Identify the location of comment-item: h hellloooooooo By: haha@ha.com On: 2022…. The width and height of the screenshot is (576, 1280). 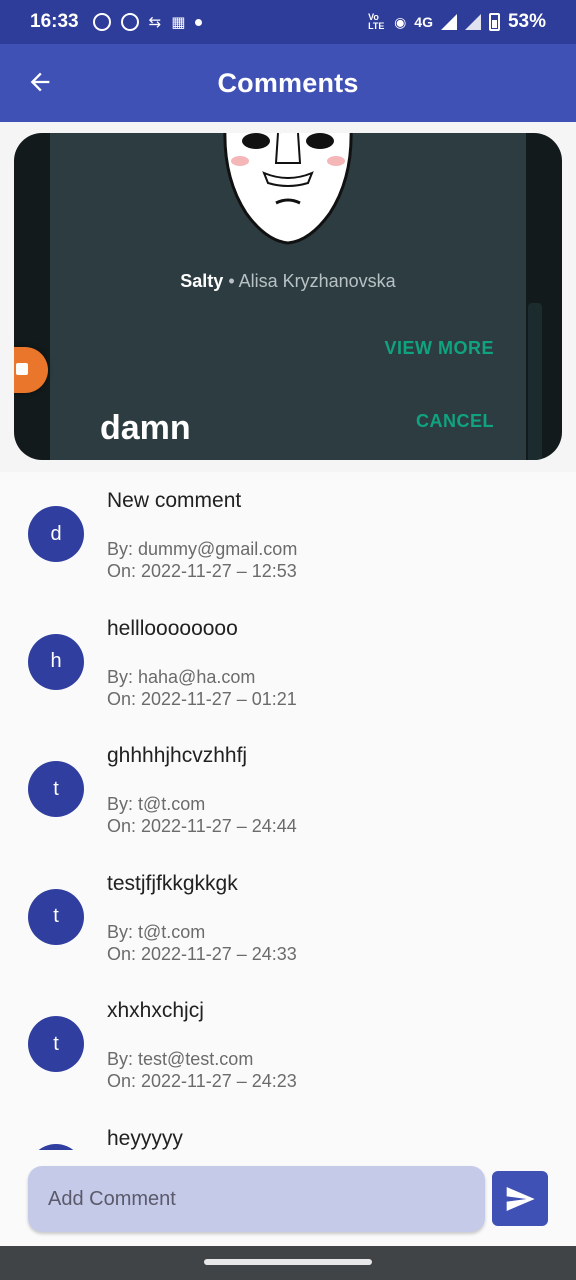
(288, 664).